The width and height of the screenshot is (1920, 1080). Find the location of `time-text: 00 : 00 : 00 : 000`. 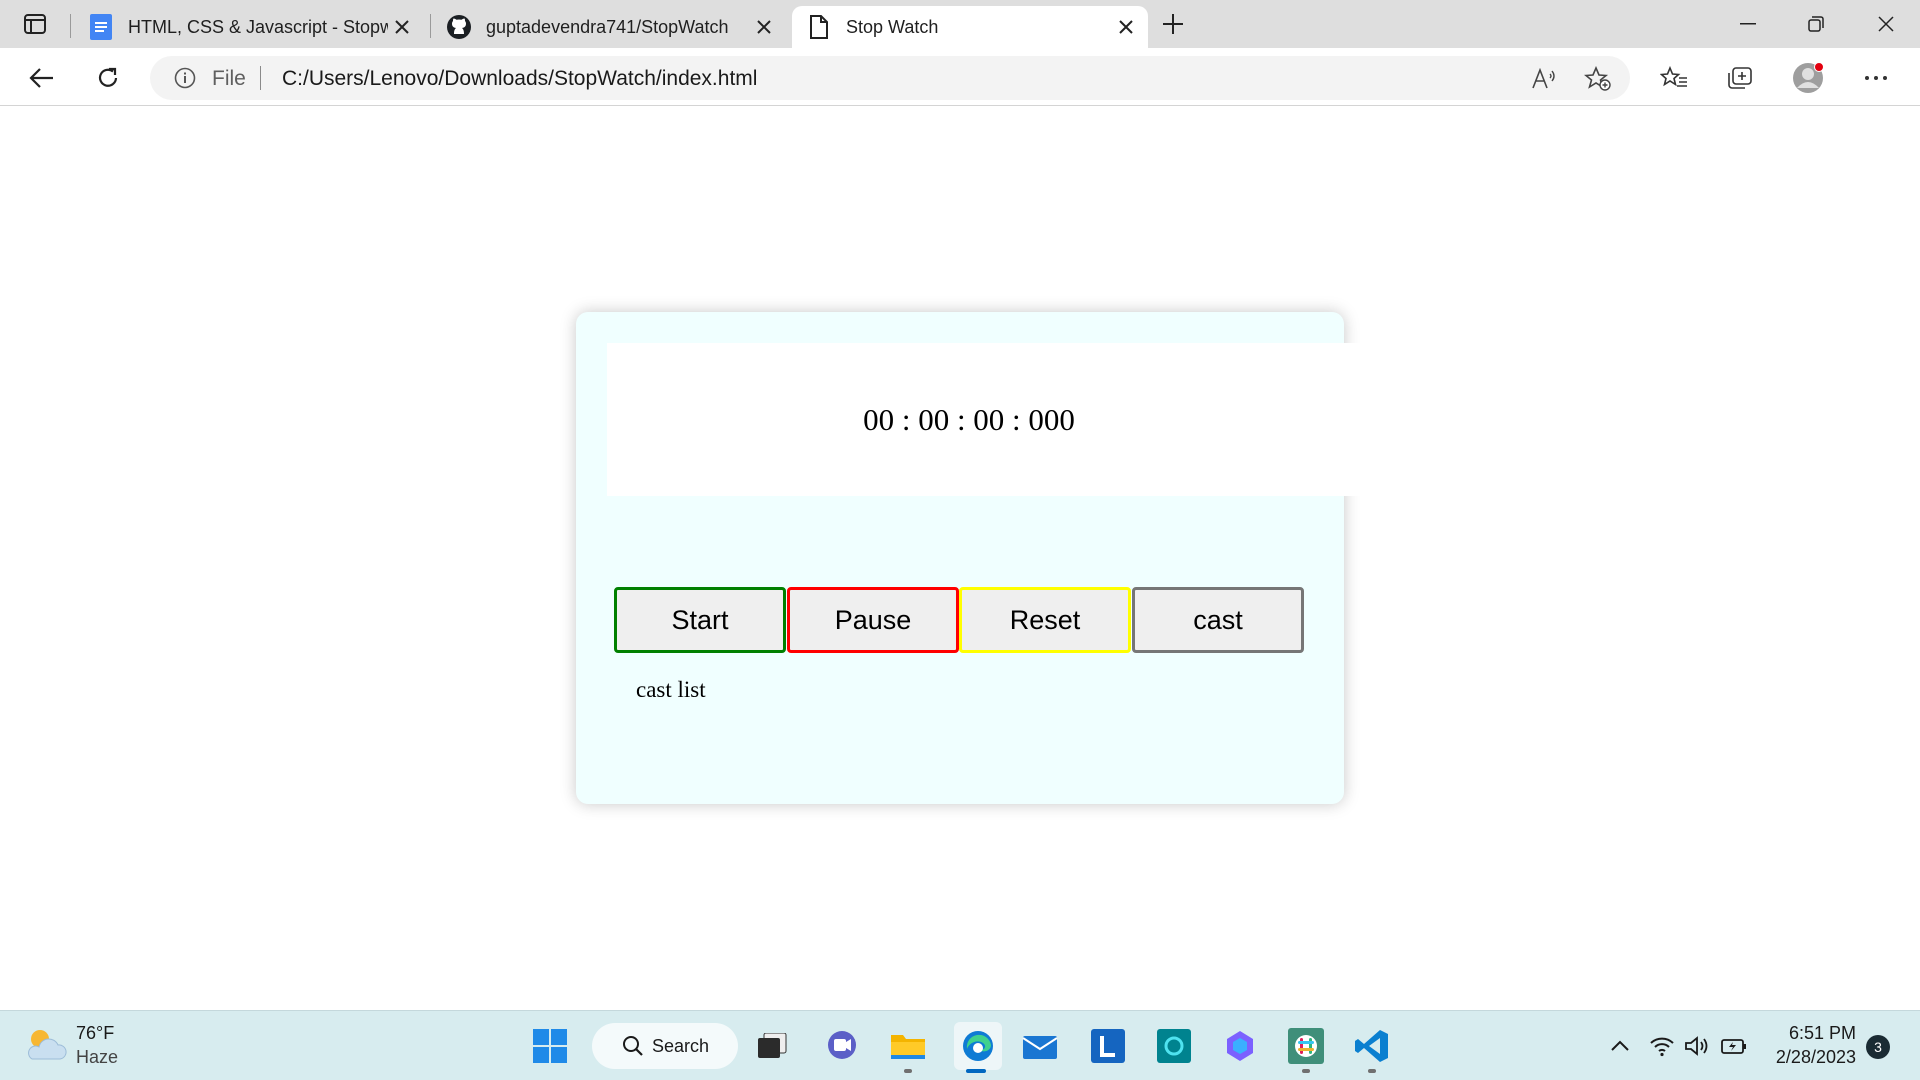

time-text: 00 : 00 : 00 : 000 is located at coordinates (969, 419).